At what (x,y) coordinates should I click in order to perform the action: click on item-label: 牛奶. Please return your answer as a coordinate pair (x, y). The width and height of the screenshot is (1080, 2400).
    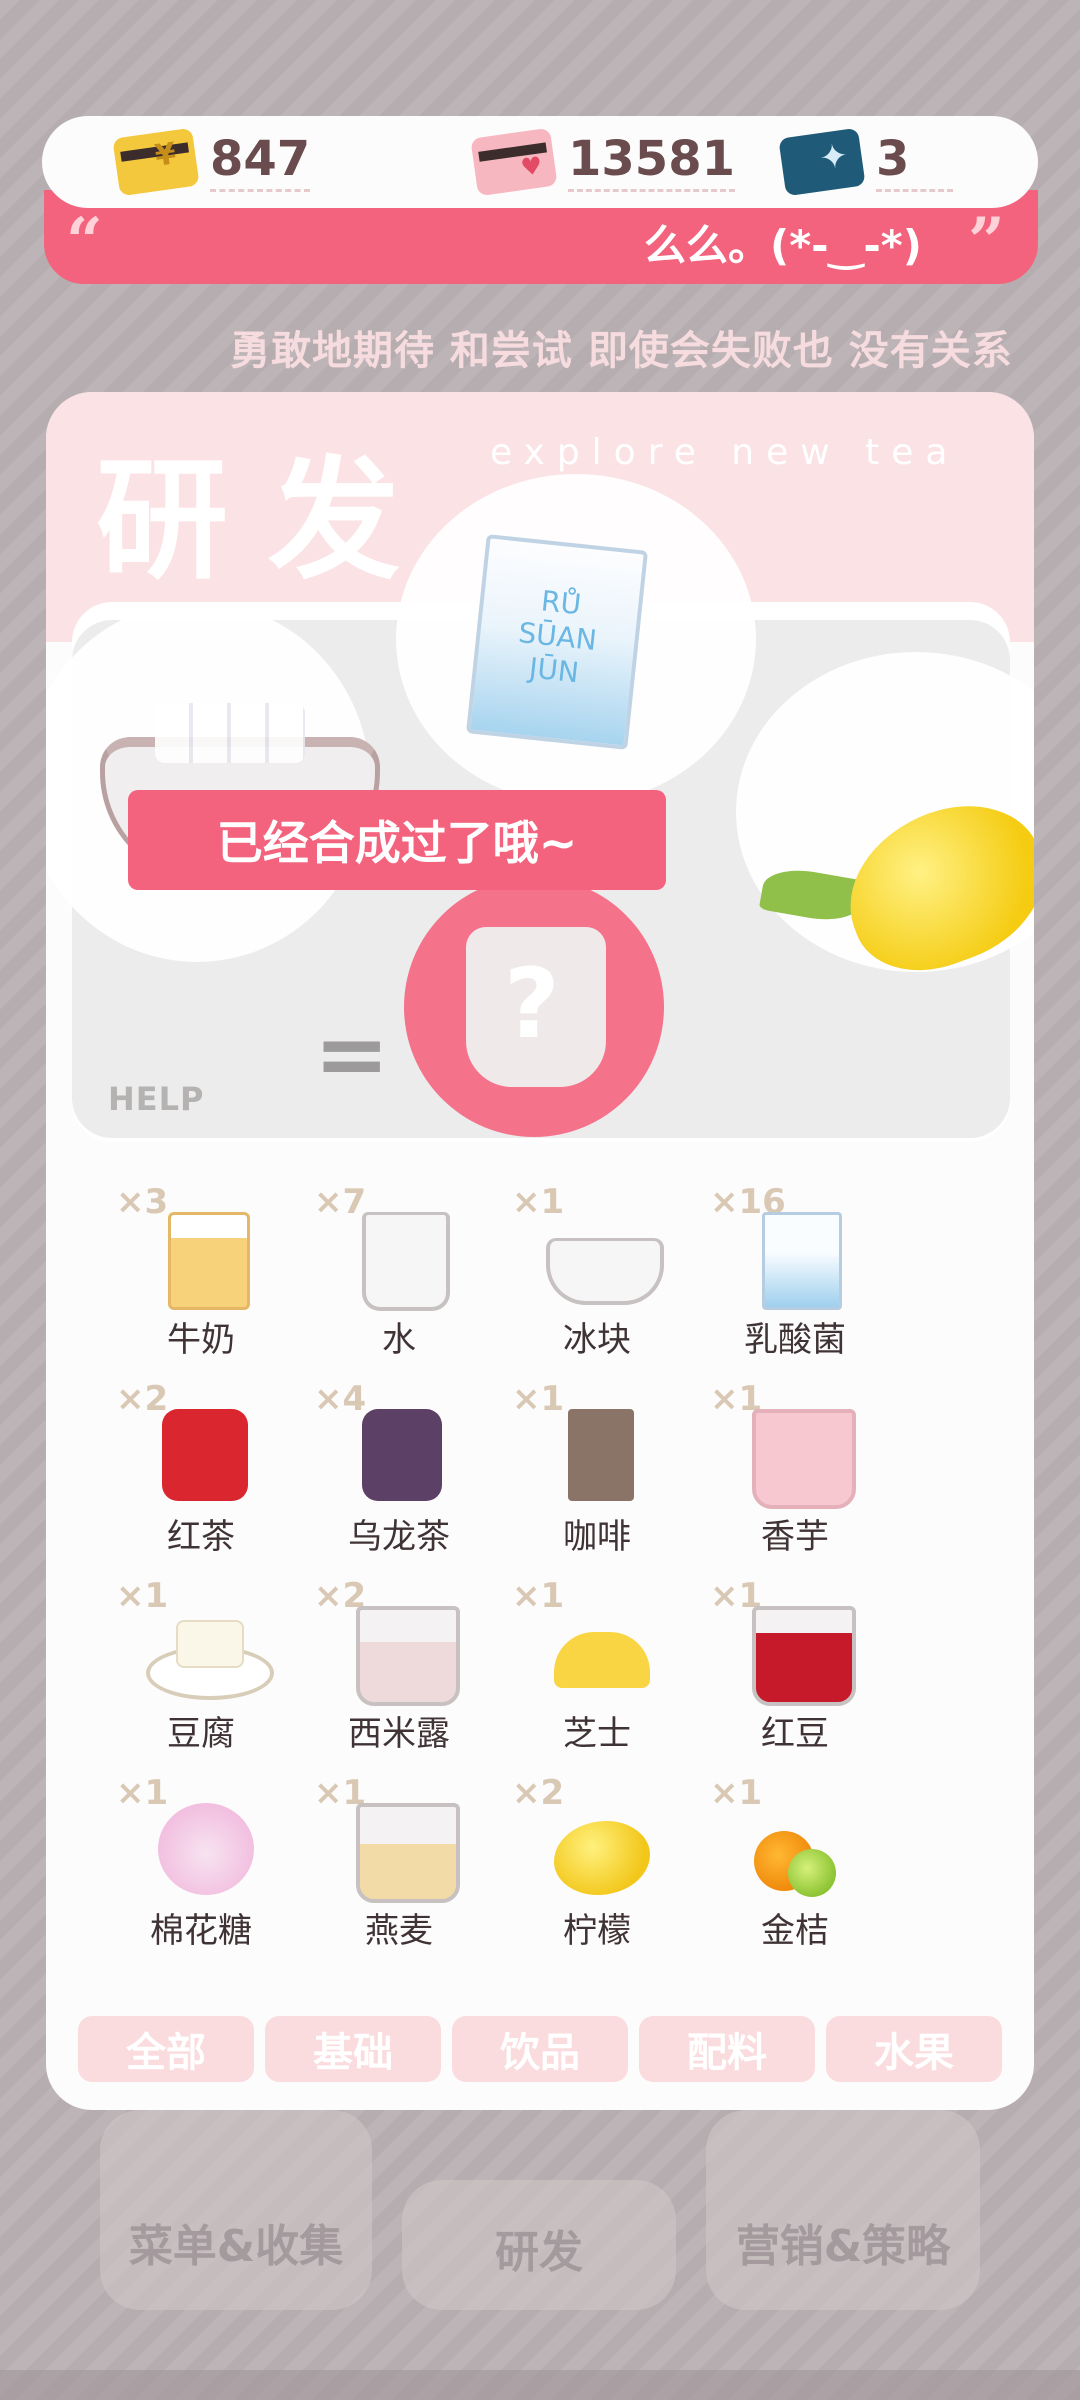
    Looking at the image, I should click on (201, 1340).